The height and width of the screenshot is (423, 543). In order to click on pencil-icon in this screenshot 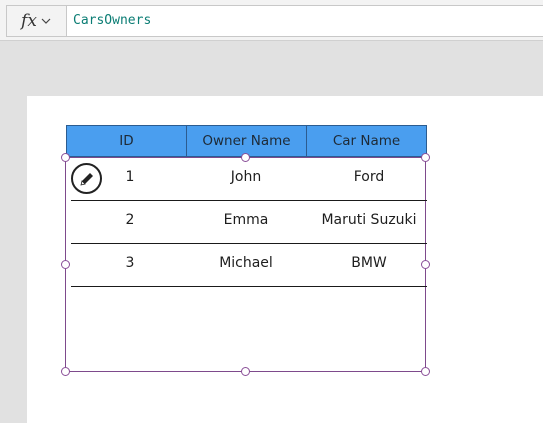, I will do `click(86, 179)`.